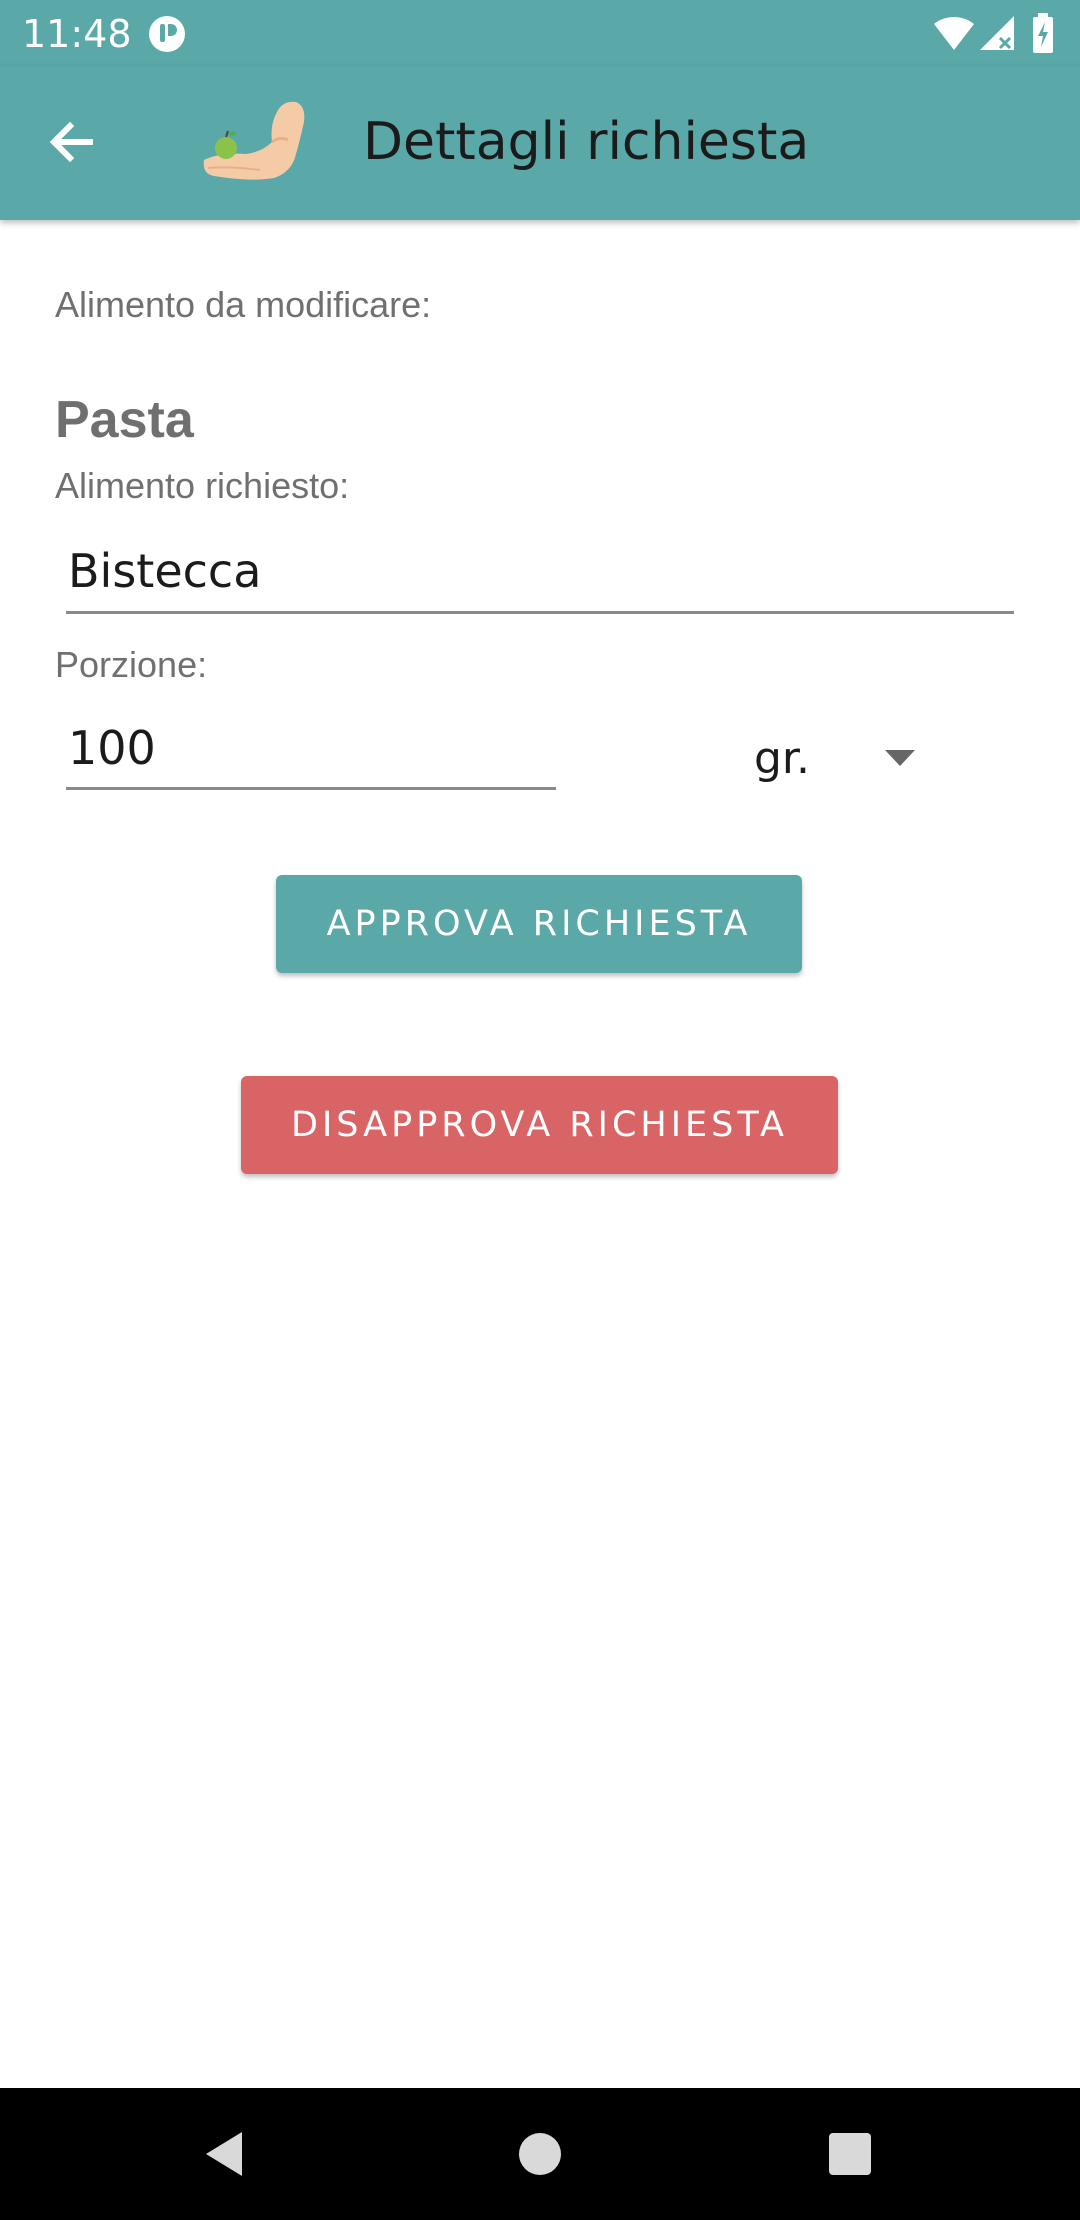  I want to click on portion-label: Porzione:, so click(131, 664).